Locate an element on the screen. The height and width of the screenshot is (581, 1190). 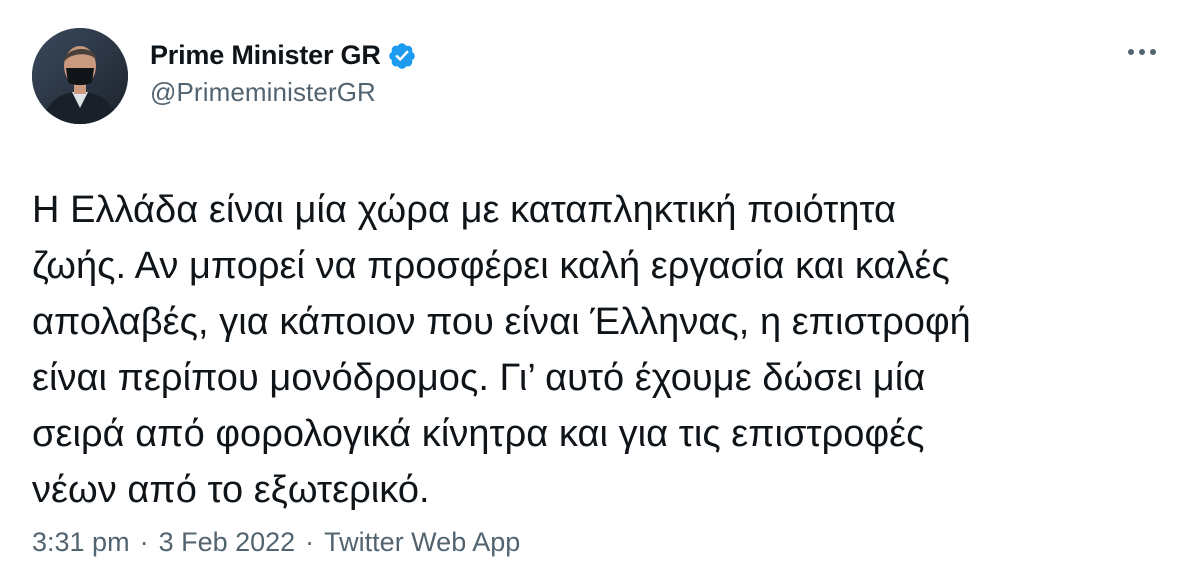
author-handle: @PrimeministerGR is located at coordinates (283, 92).